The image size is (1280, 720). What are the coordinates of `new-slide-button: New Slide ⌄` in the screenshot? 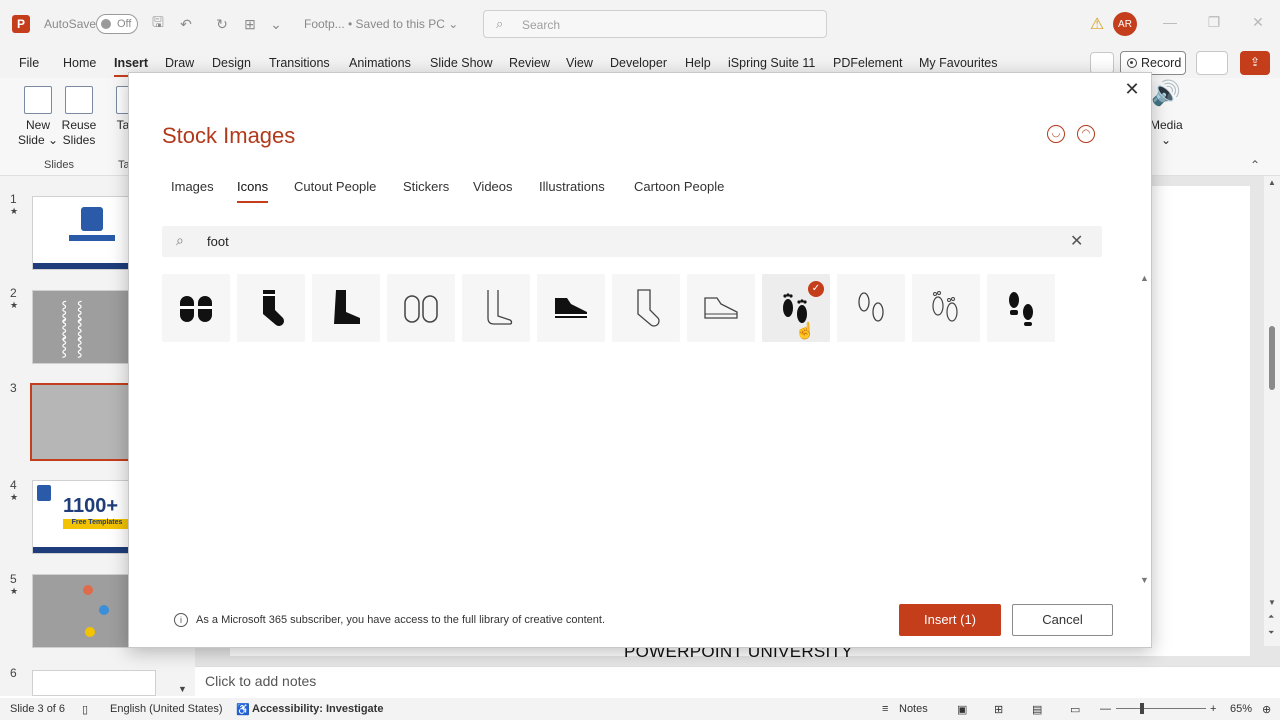 It's located at (38, 117).